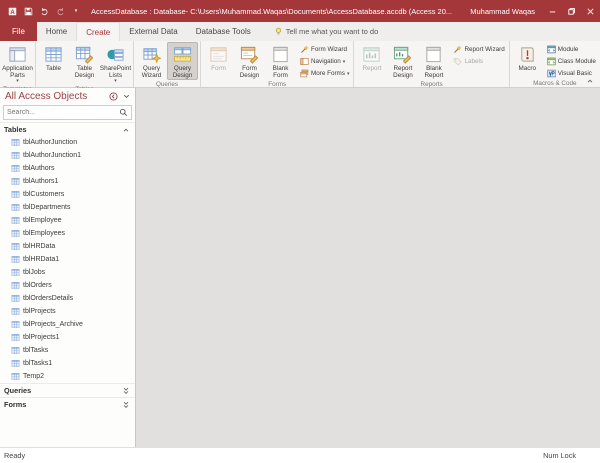 This screenshot has height=463, width=600. What do you see at coordinates (151, 61) in the screenshot?
I see `query-wizard-button: Query Wizard` at bounding box center [151, 61].